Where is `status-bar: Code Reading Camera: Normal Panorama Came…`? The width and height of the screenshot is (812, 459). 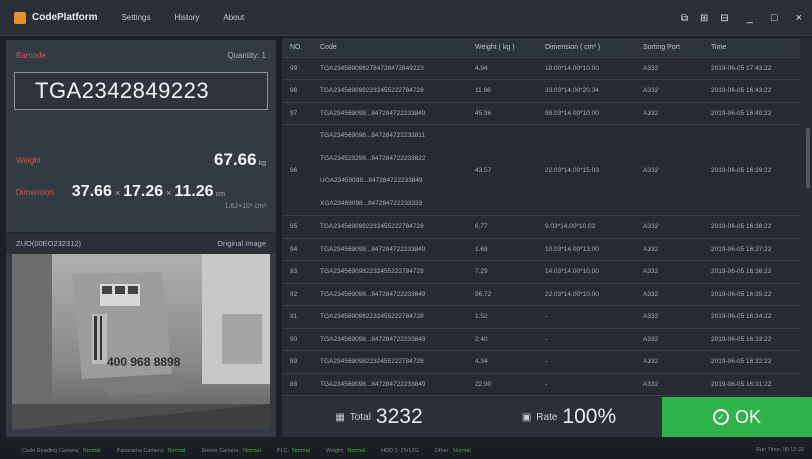 status-bar: Code Reading Camera: Normal Panorama Came… is located at coordinates (406, 450).